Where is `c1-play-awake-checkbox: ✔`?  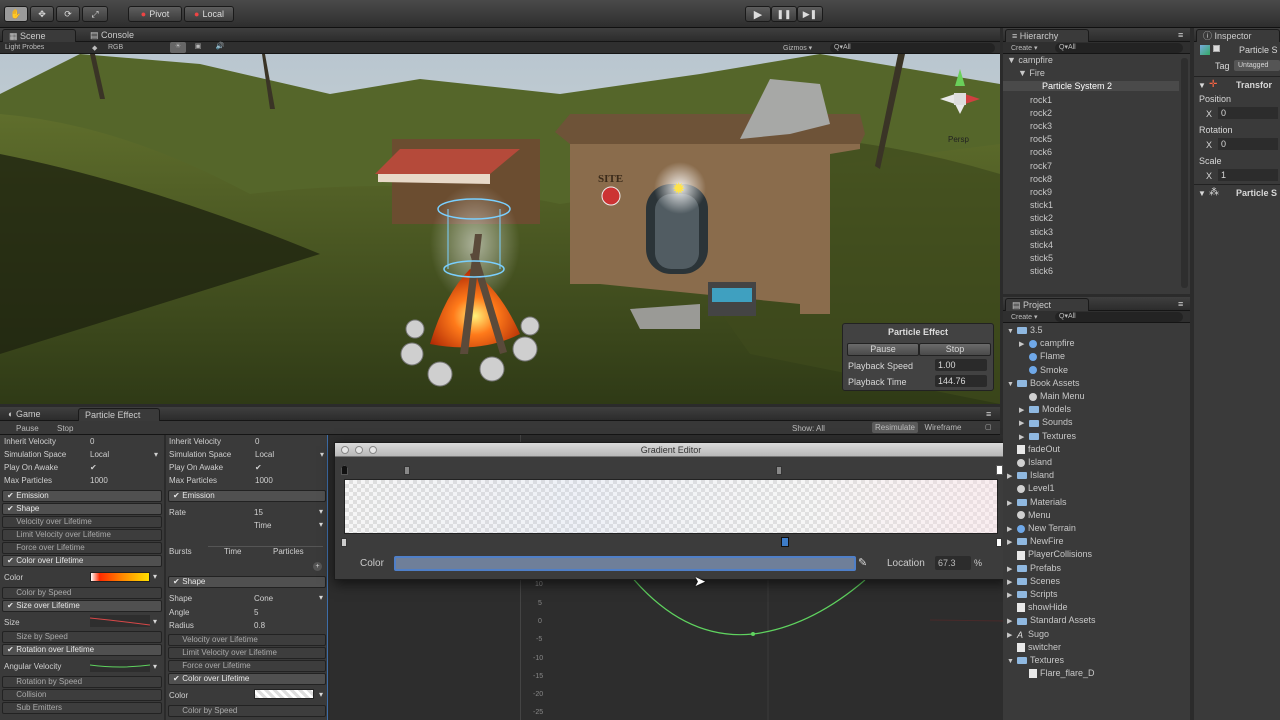
c1-play-awake-checkbox: ✔ is located at coordinates (93, 467).